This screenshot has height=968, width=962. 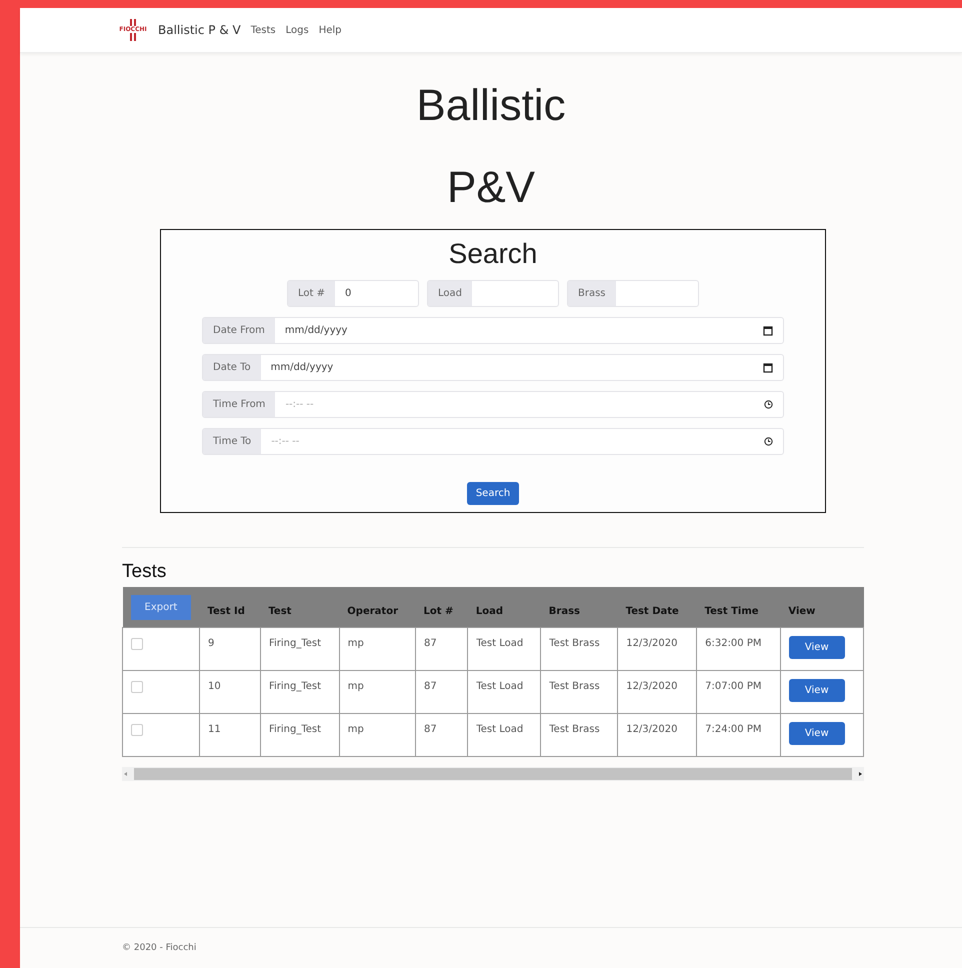 What do you see at coordinates (738, 607) in the screenshot?
I see `column-header: Test Time` at bounding box center [738, 607].